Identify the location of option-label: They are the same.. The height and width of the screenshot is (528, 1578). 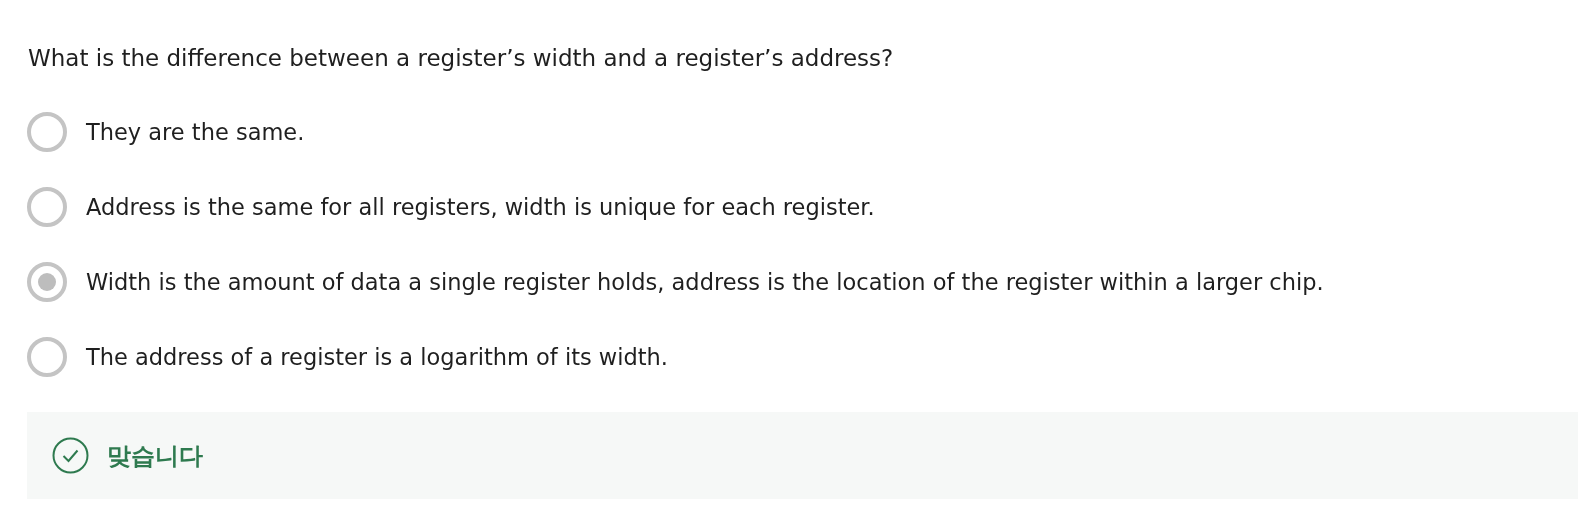
(195, 132).